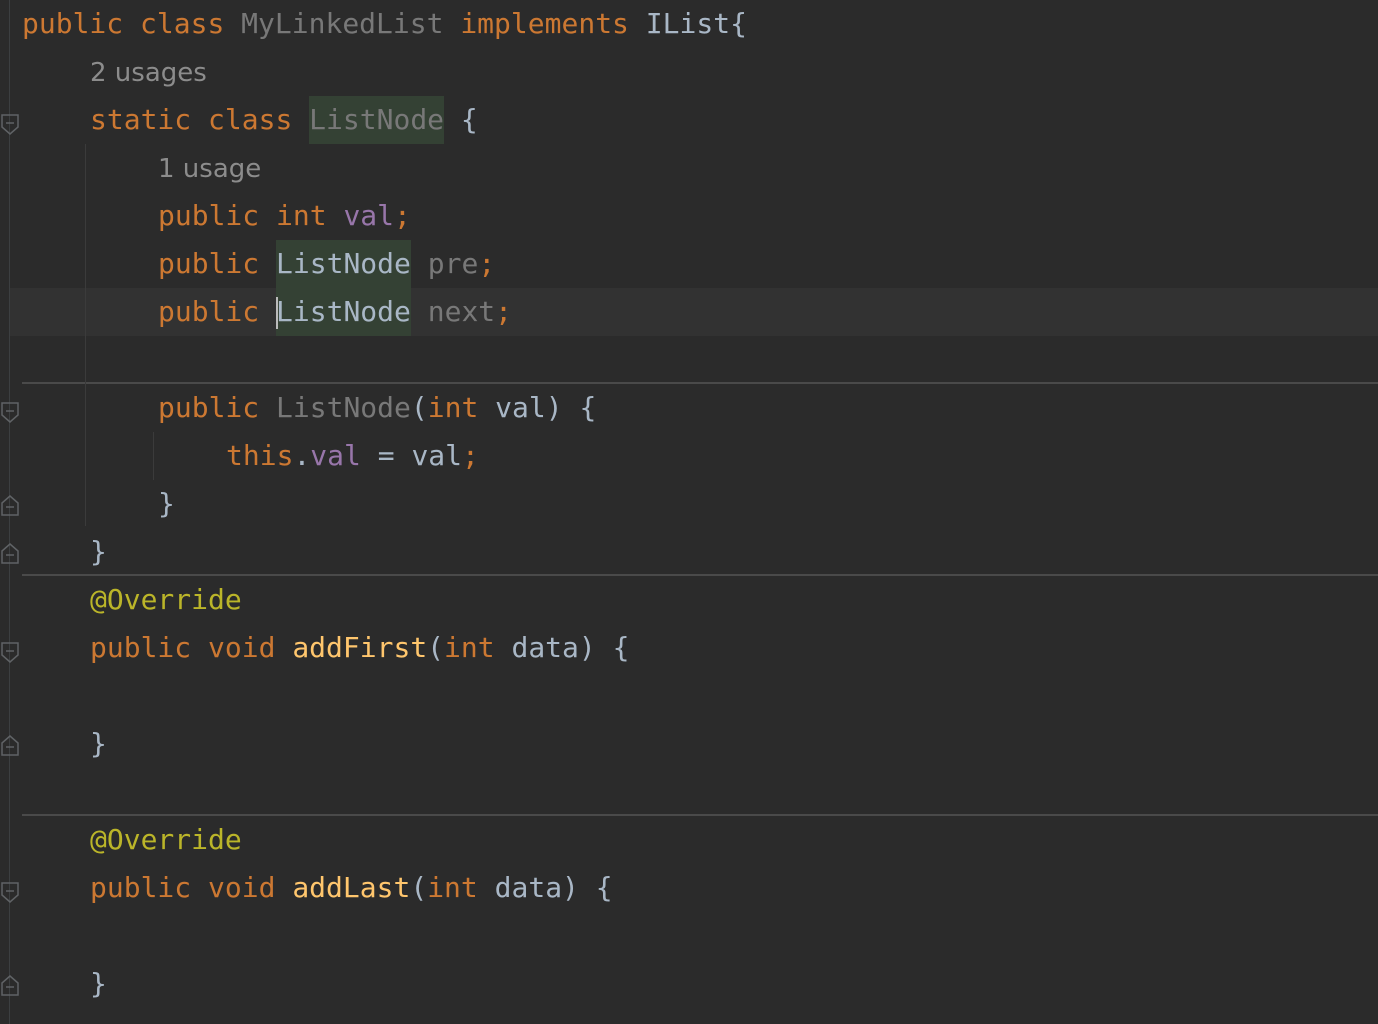 The height and width of the screenshot is (1024, 1378). I want to click on code-line: public int val;, so click(284, 216).